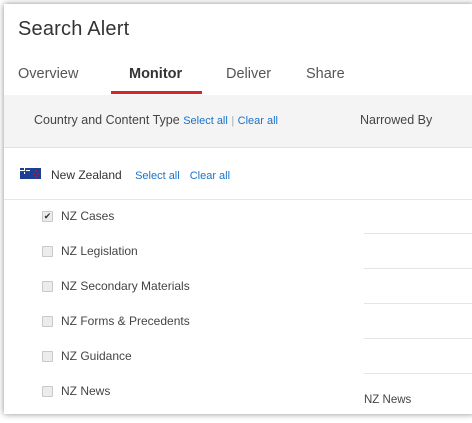  Describe the element at coordinates (107, 120) in the screenshot. I see `content-type-label: Country and Content Type` at that location.